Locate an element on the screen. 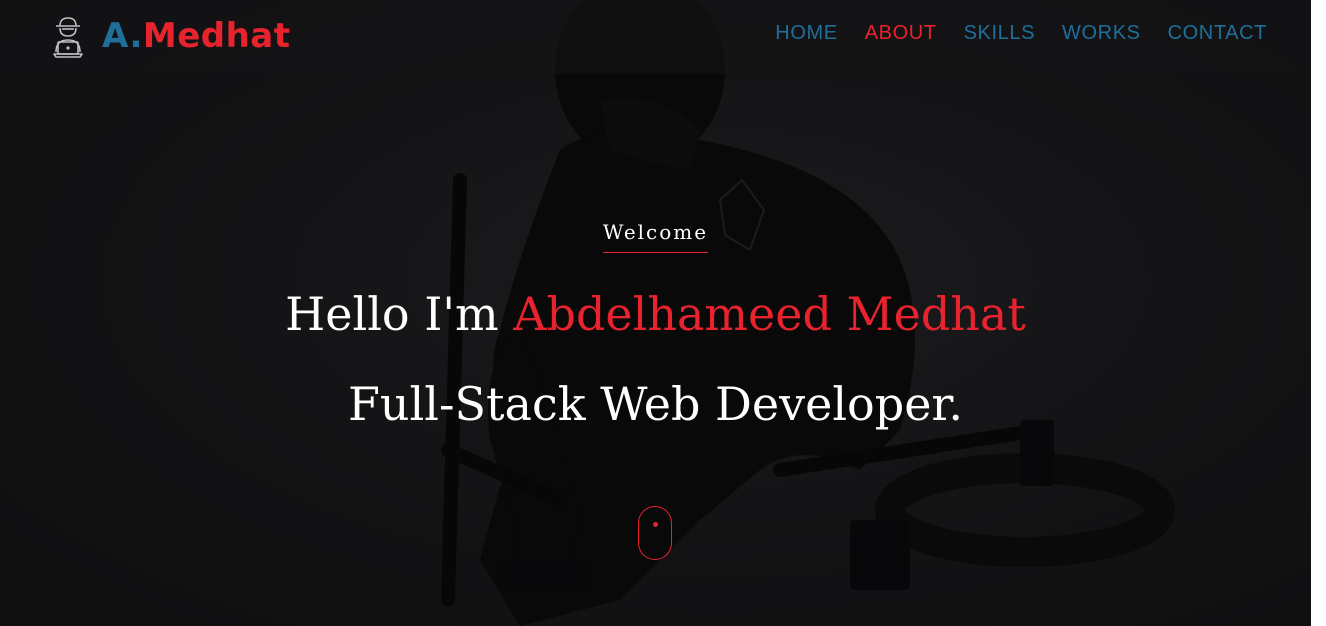 The height and width of the screenshot is (626, 1326). nav-about: ABOUT is located at coordinates (901, 33).